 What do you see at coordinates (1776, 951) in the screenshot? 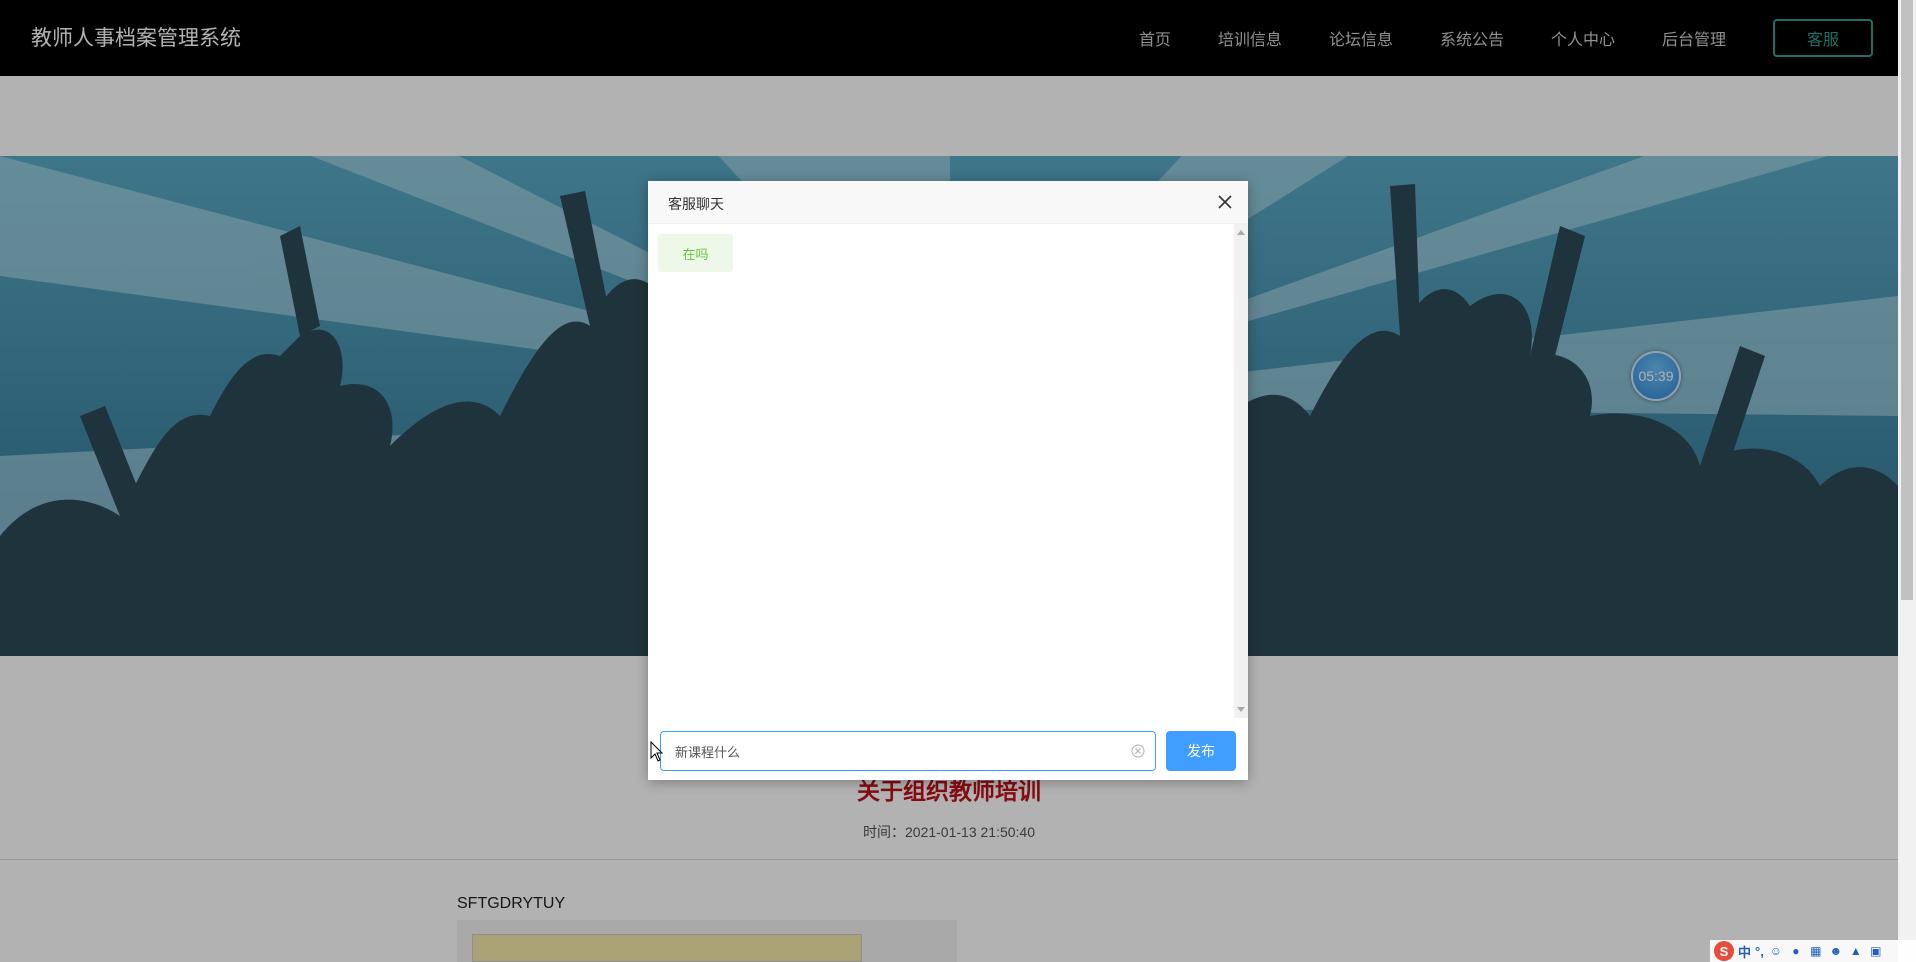
I see `emoji-icon: ☺` at bounding box center [1776, 951].